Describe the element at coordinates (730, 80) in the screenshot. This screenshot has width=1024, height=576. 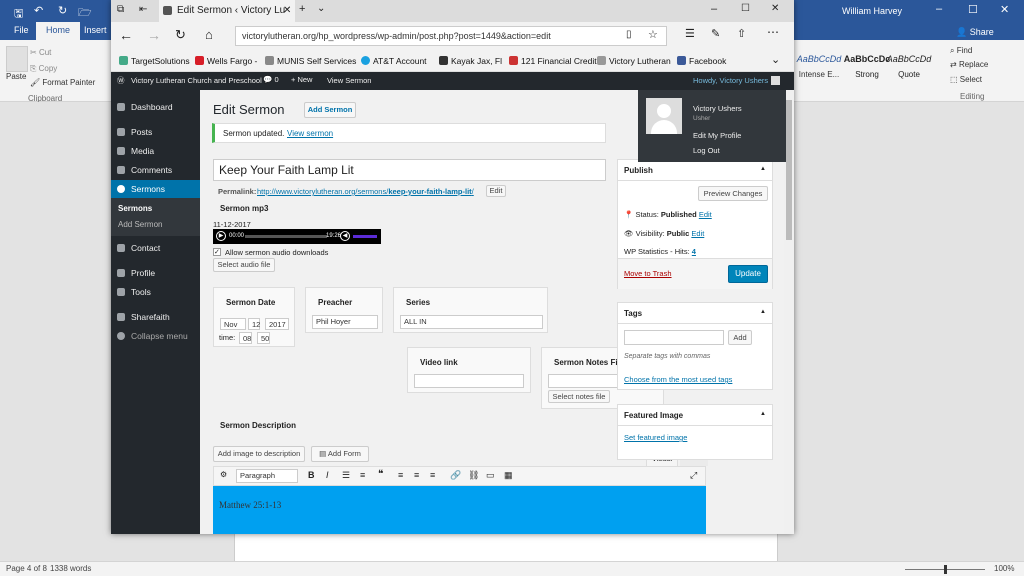
I see `admin-bar-howdy: Howdy, Victory Ushers` at that location.